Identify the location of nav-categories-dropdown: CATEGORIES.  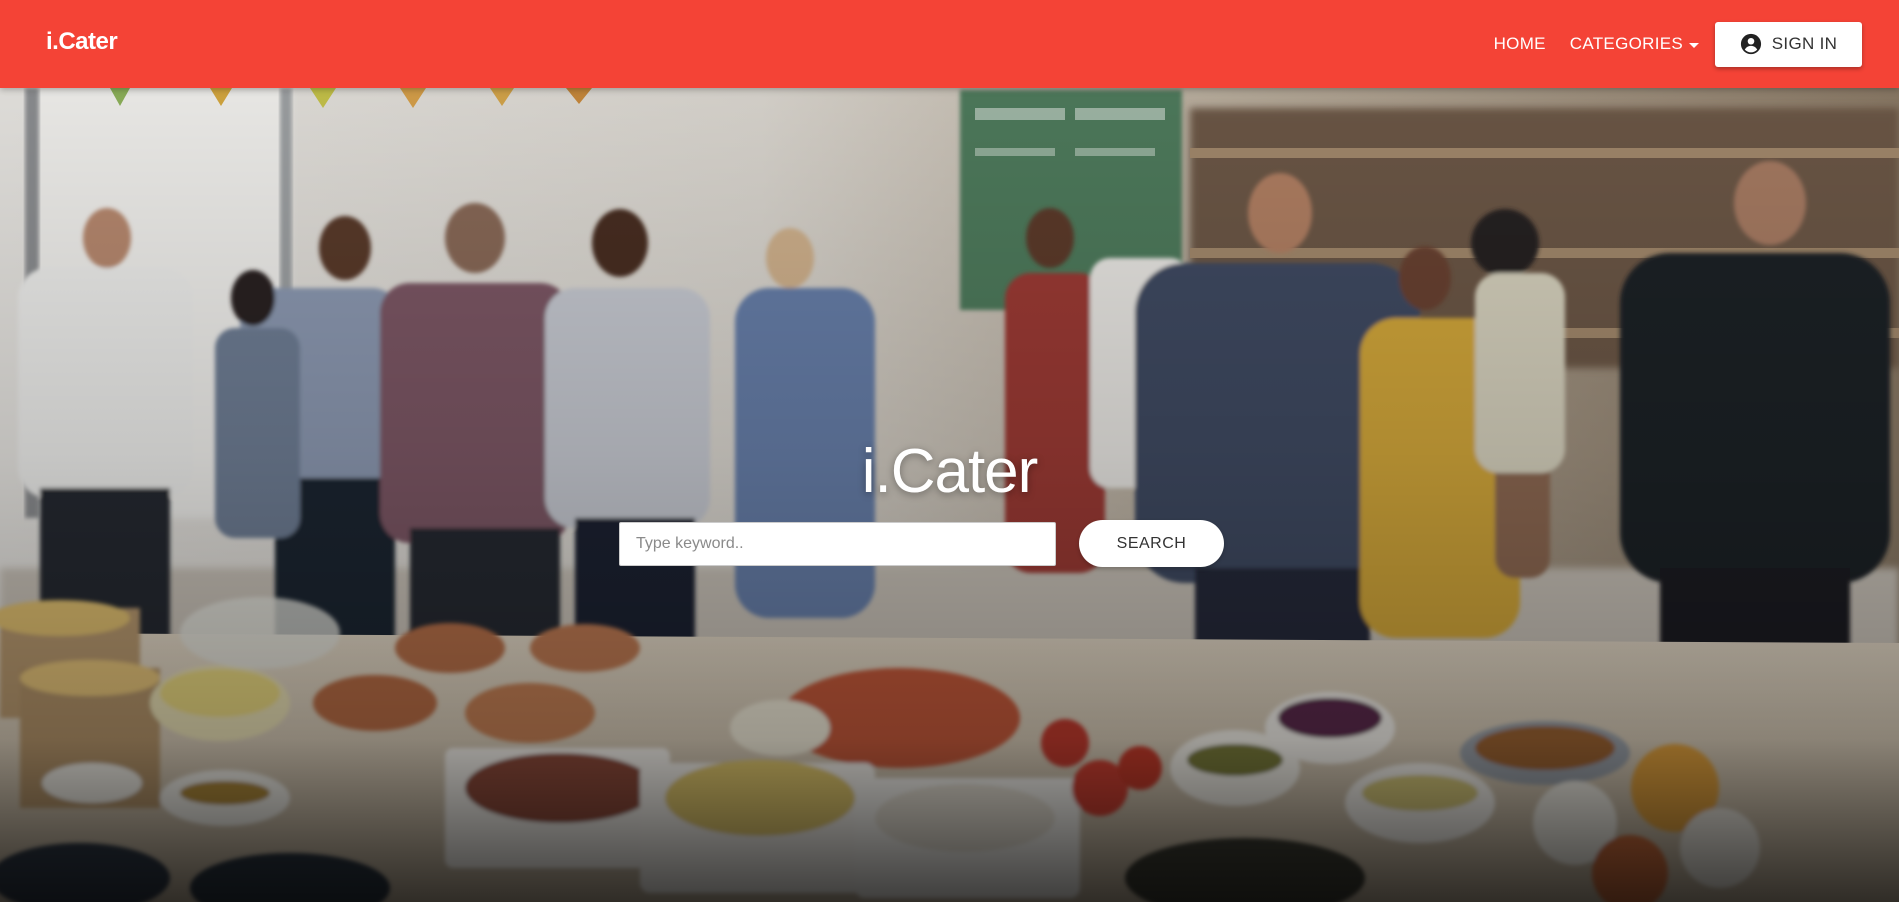
(1634, 44).